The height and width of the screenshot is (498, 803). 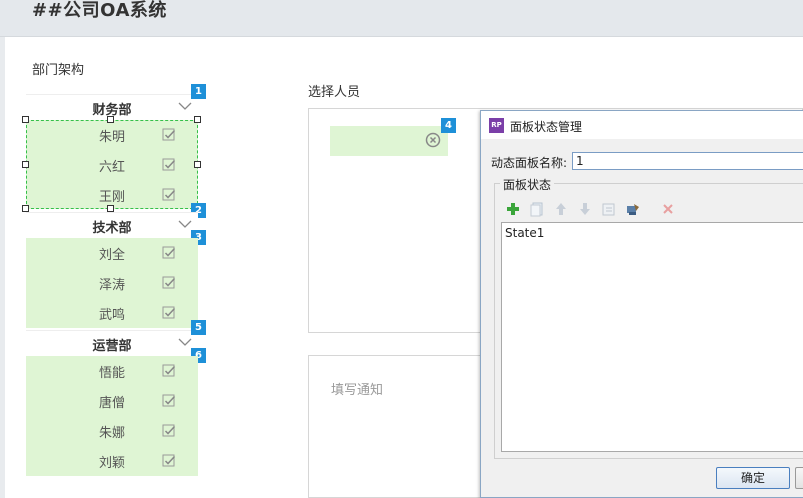 I want to click on member-name: 唐僧, so click(x=111, y=403).